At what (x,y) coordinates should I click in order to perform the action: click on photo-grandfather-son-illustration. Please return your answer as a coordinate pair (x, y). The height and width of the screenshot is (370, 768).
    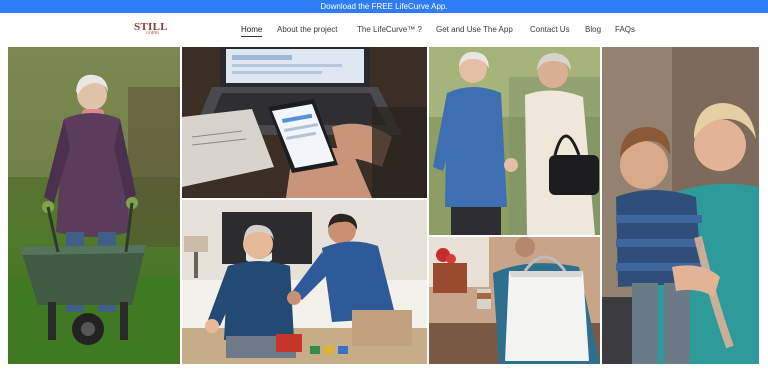
    Looking at the image, I should click on (304, 282).